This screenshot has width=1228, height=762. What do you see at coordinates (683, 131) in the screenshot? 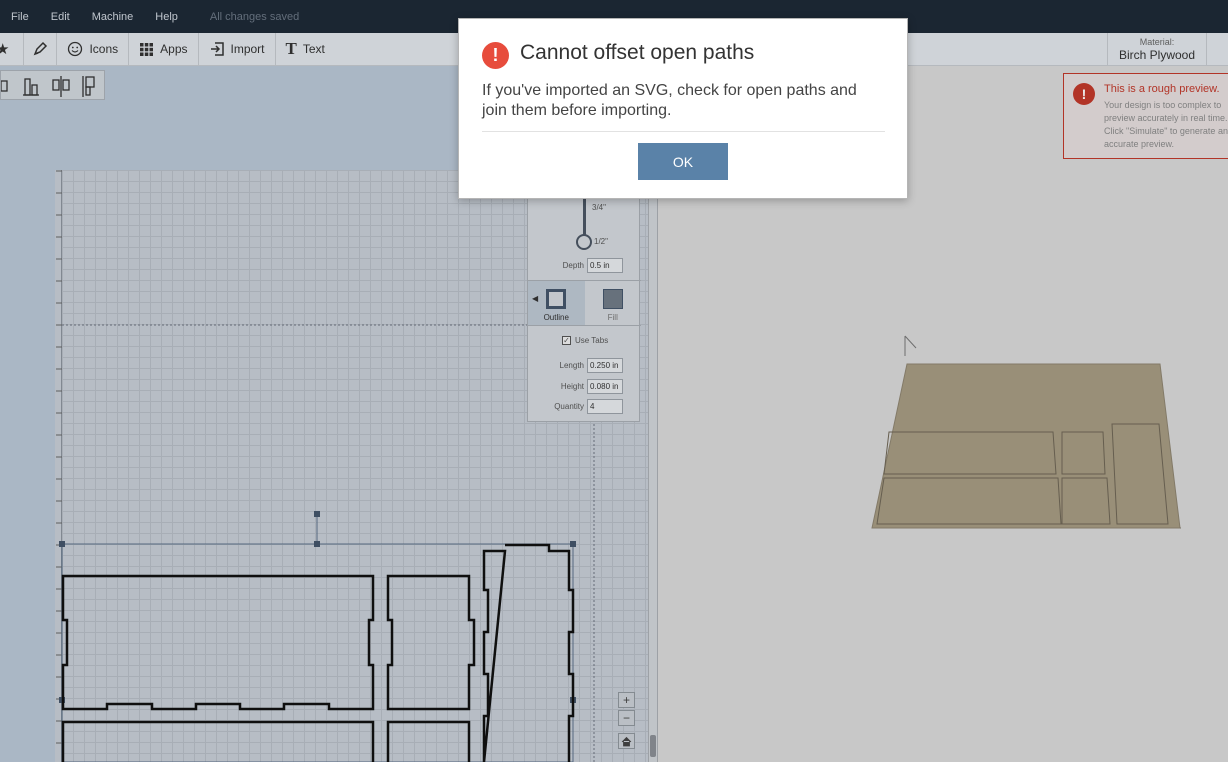
I see `dialog-divider` at bounding box center [683, 131].